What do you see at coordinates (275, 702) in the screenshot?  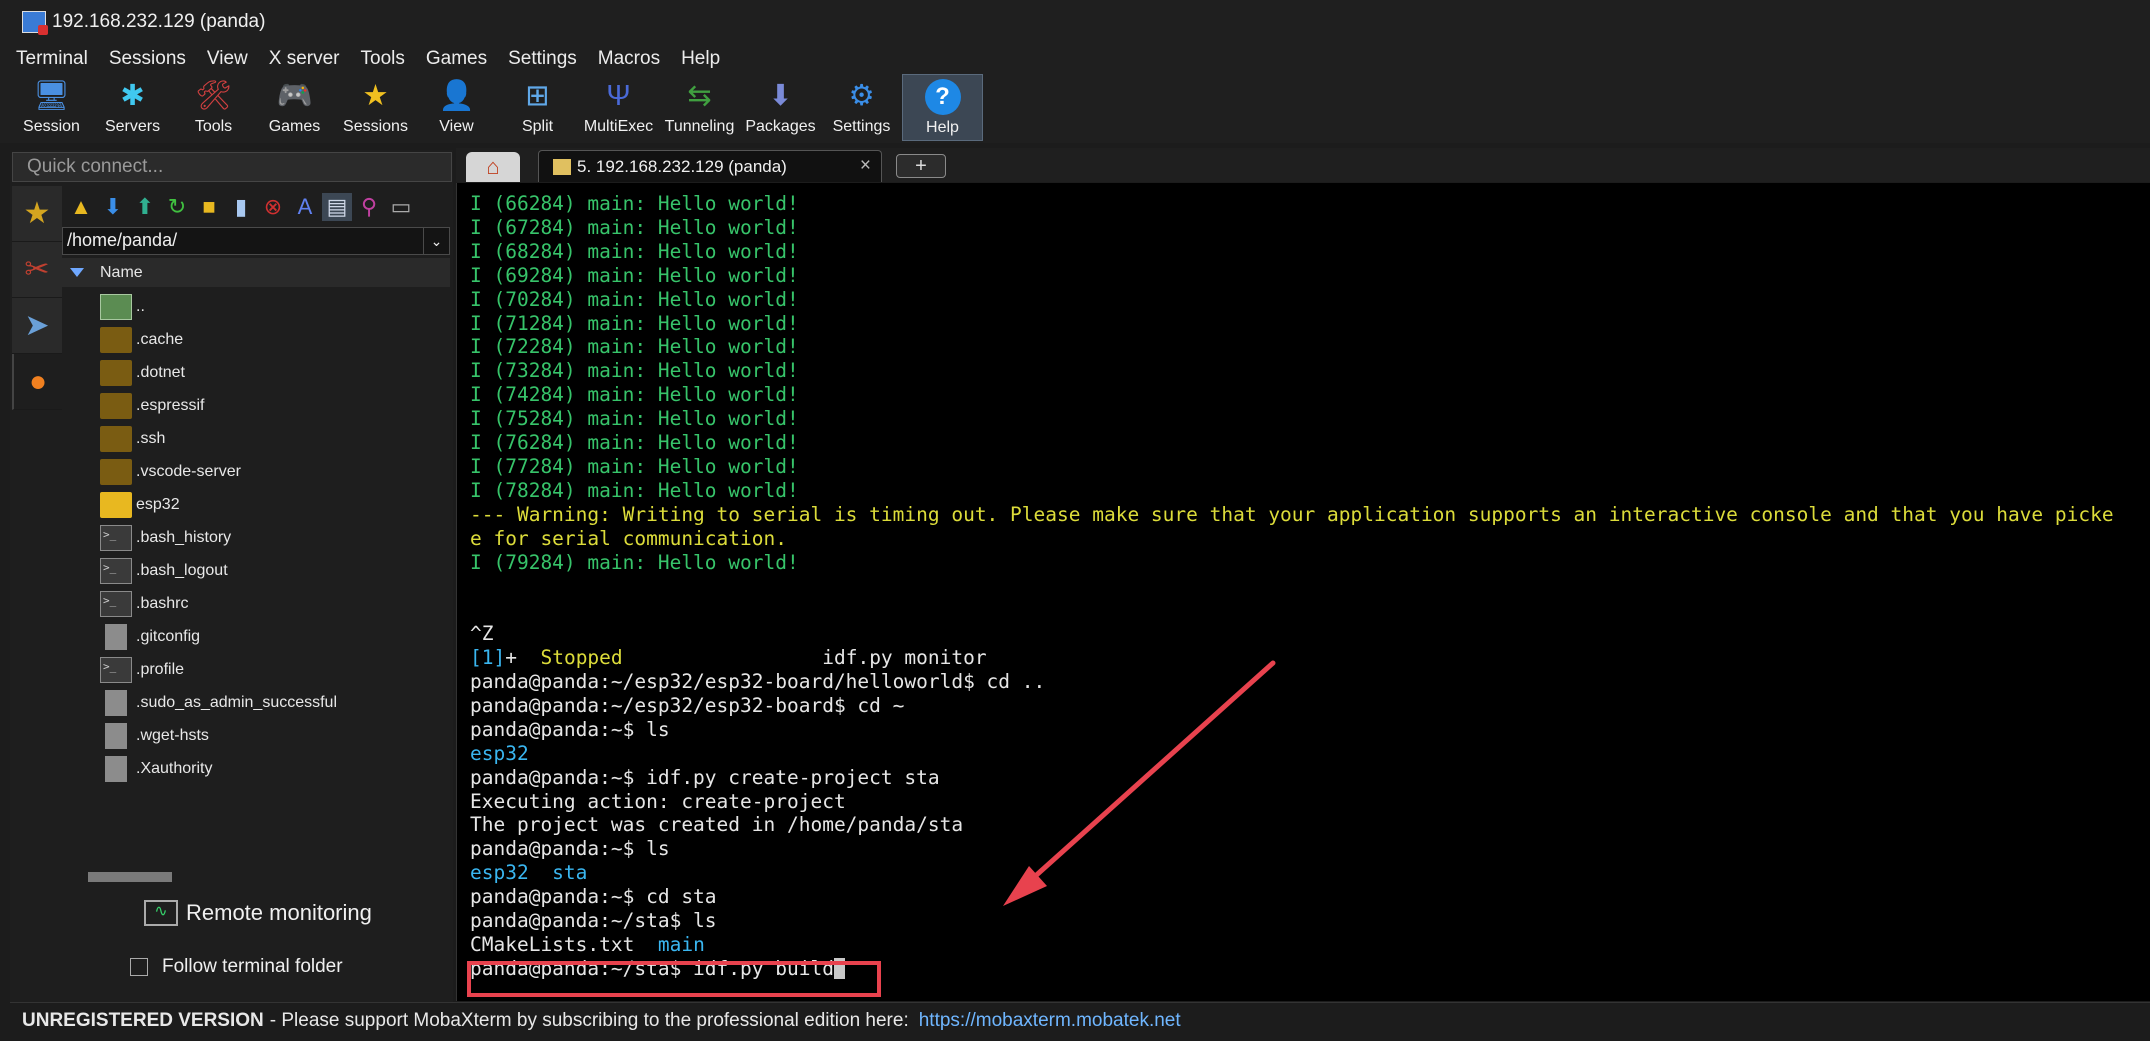 I see `file-row: .sudo_as_admin_successful` at bounding box center [275, 702].